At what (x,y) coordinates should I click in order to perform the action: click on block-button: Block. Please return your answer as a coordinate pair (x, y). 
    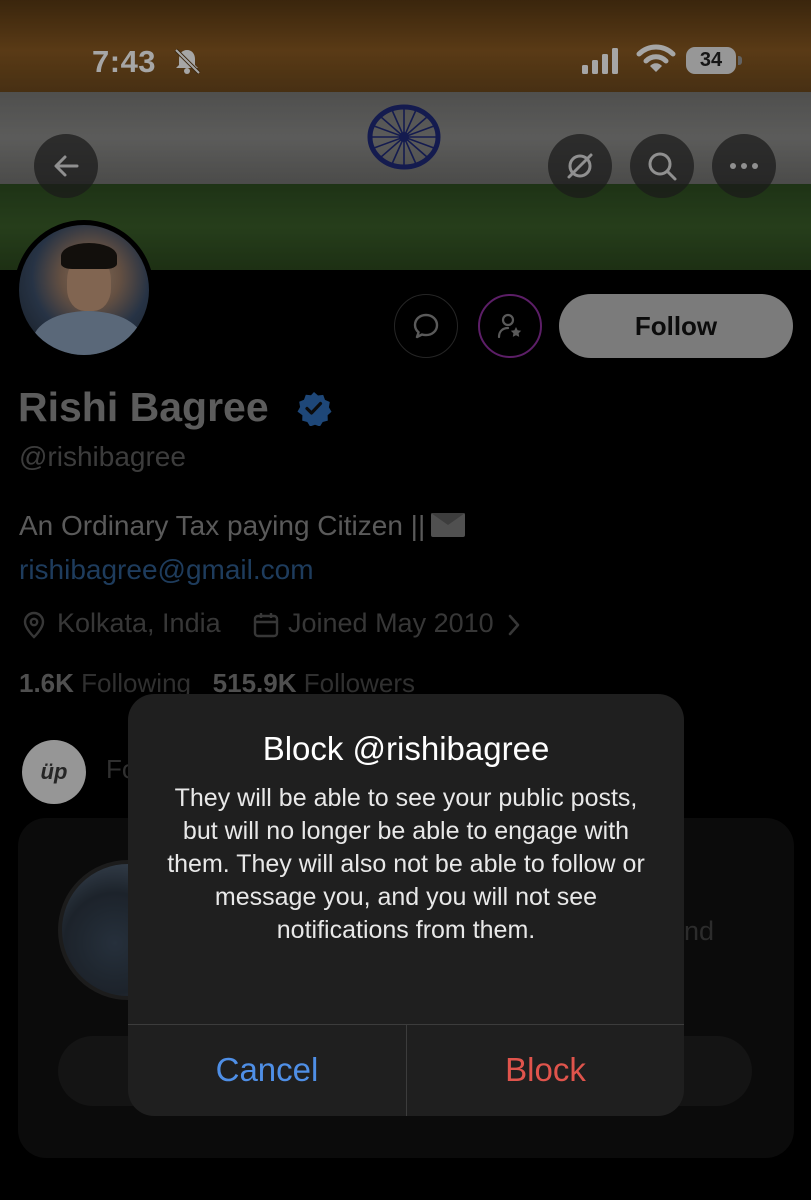
    Looking at the image, I should click on (545, 1070).